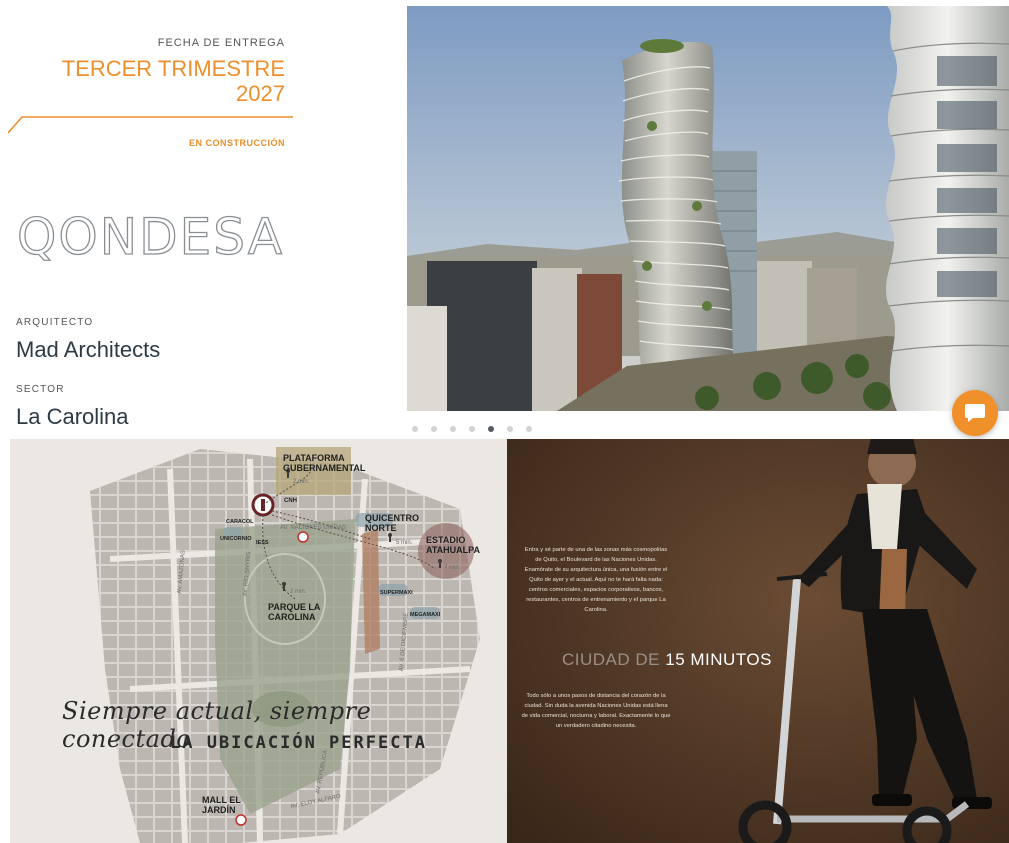  I want to click on construction-status: EN CONSTRUCCIÓN, so click(236, 143).